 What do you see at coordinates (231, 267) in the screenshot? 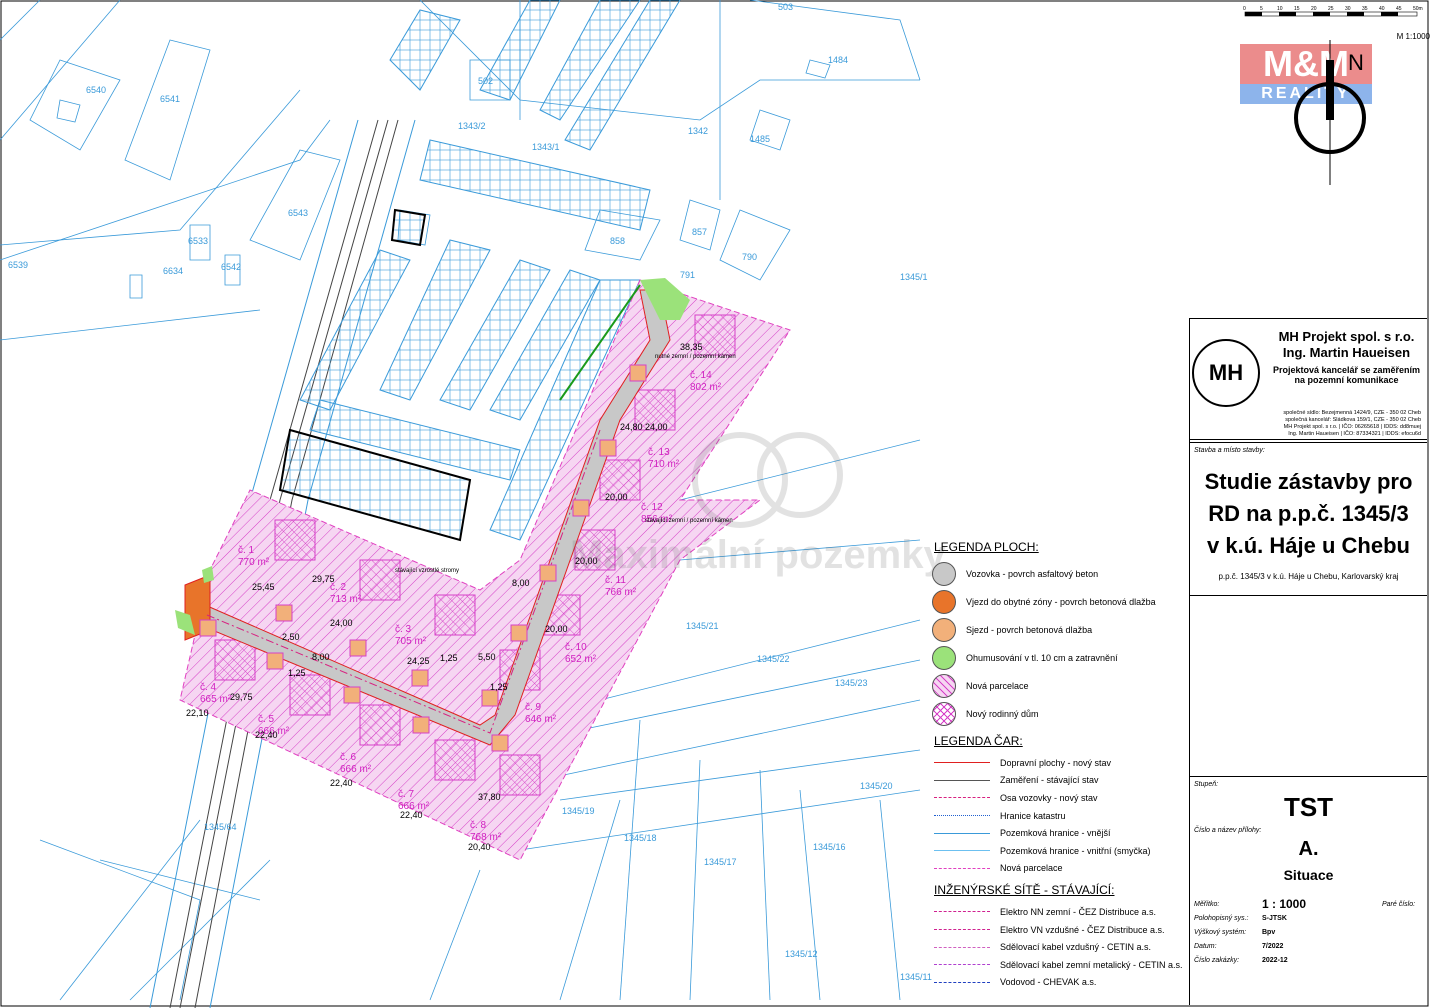
I see `cadastral-parcel-label: 6542` at bounding box center [231, 267].